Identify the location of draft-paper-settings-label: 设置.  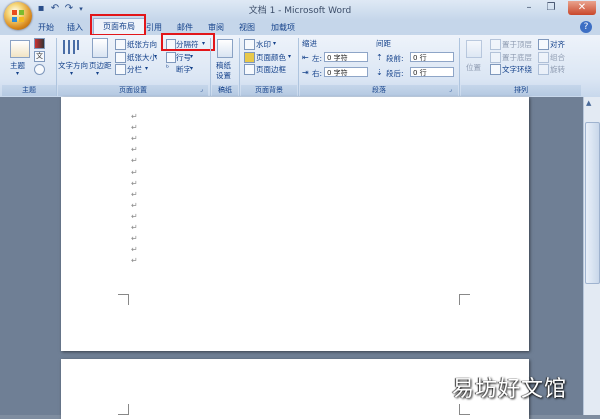
(223, 75).